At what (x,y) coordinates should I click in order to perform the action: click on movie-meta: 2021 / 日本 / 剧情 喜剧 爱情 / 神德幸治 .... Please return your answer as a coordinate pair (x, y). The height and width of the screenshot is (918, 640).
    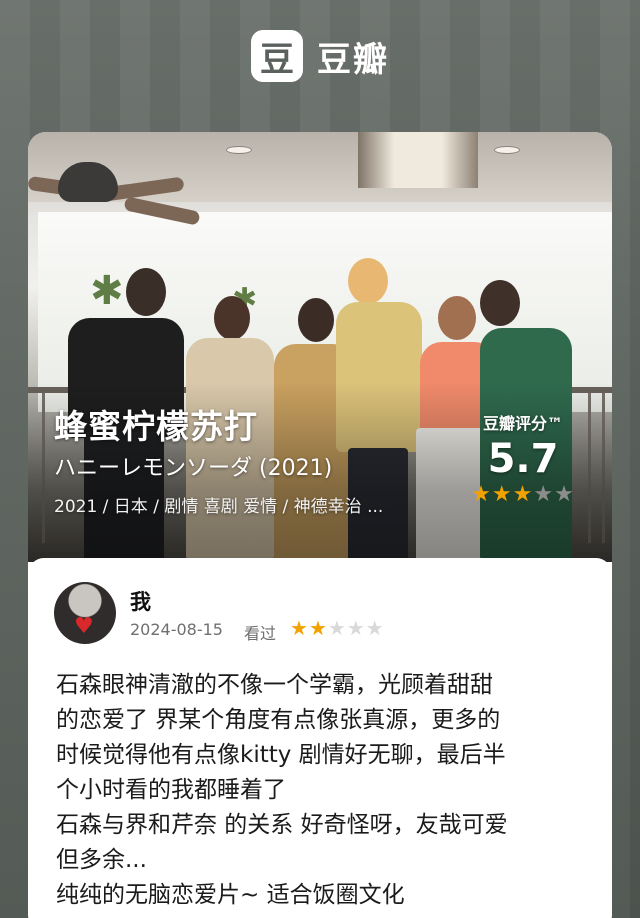
    Looking at the image, I should click on (219, 507).